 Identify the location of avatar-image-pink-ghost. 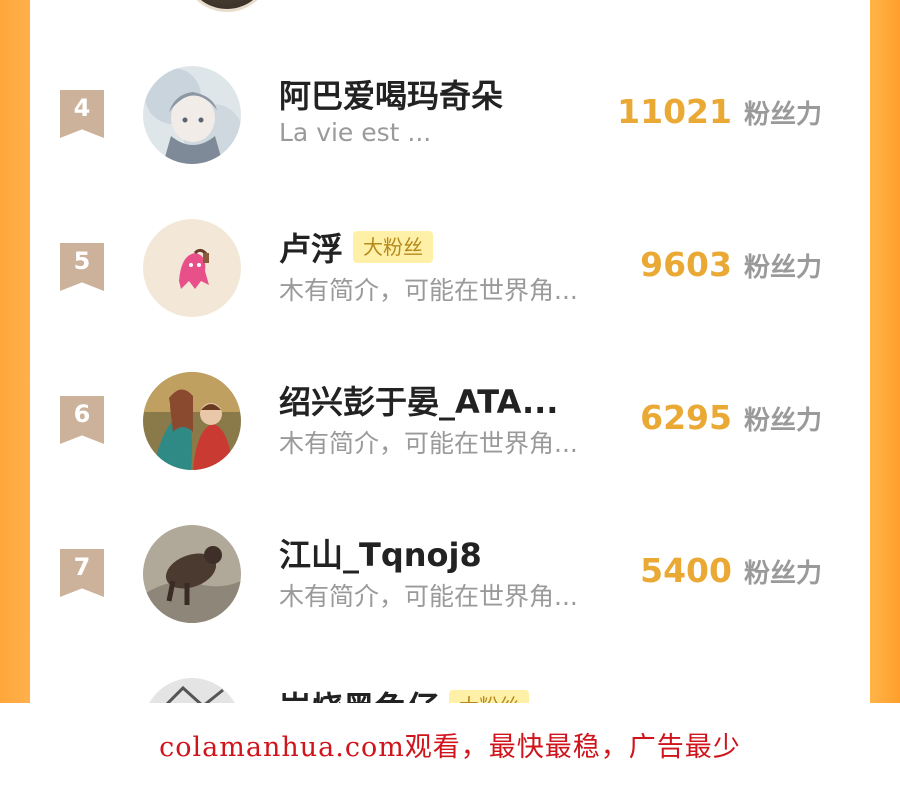
(192, 268).